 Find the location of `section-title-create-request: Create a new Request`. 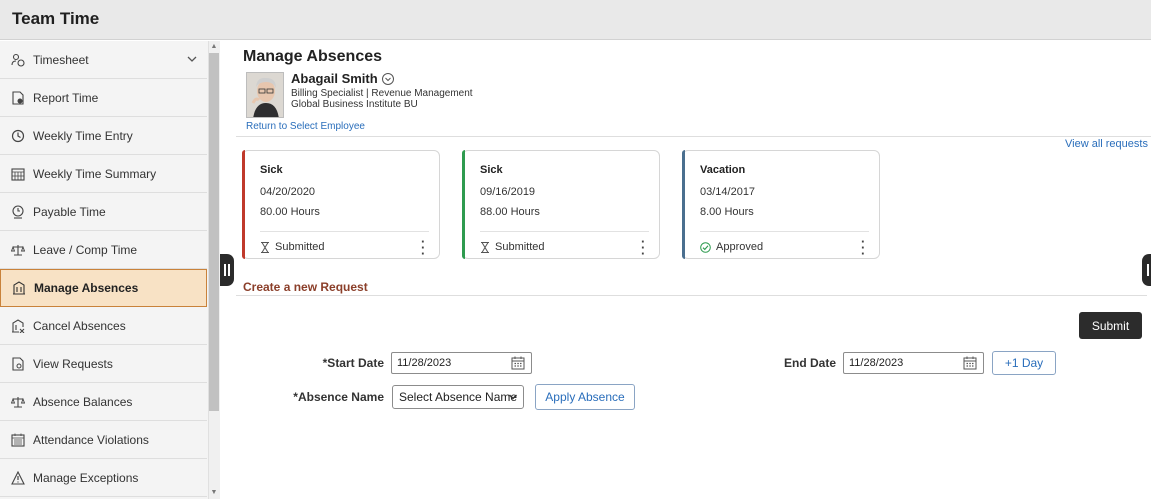

section-title-create-request: Create a new Request is located at coordinates (305, 287).